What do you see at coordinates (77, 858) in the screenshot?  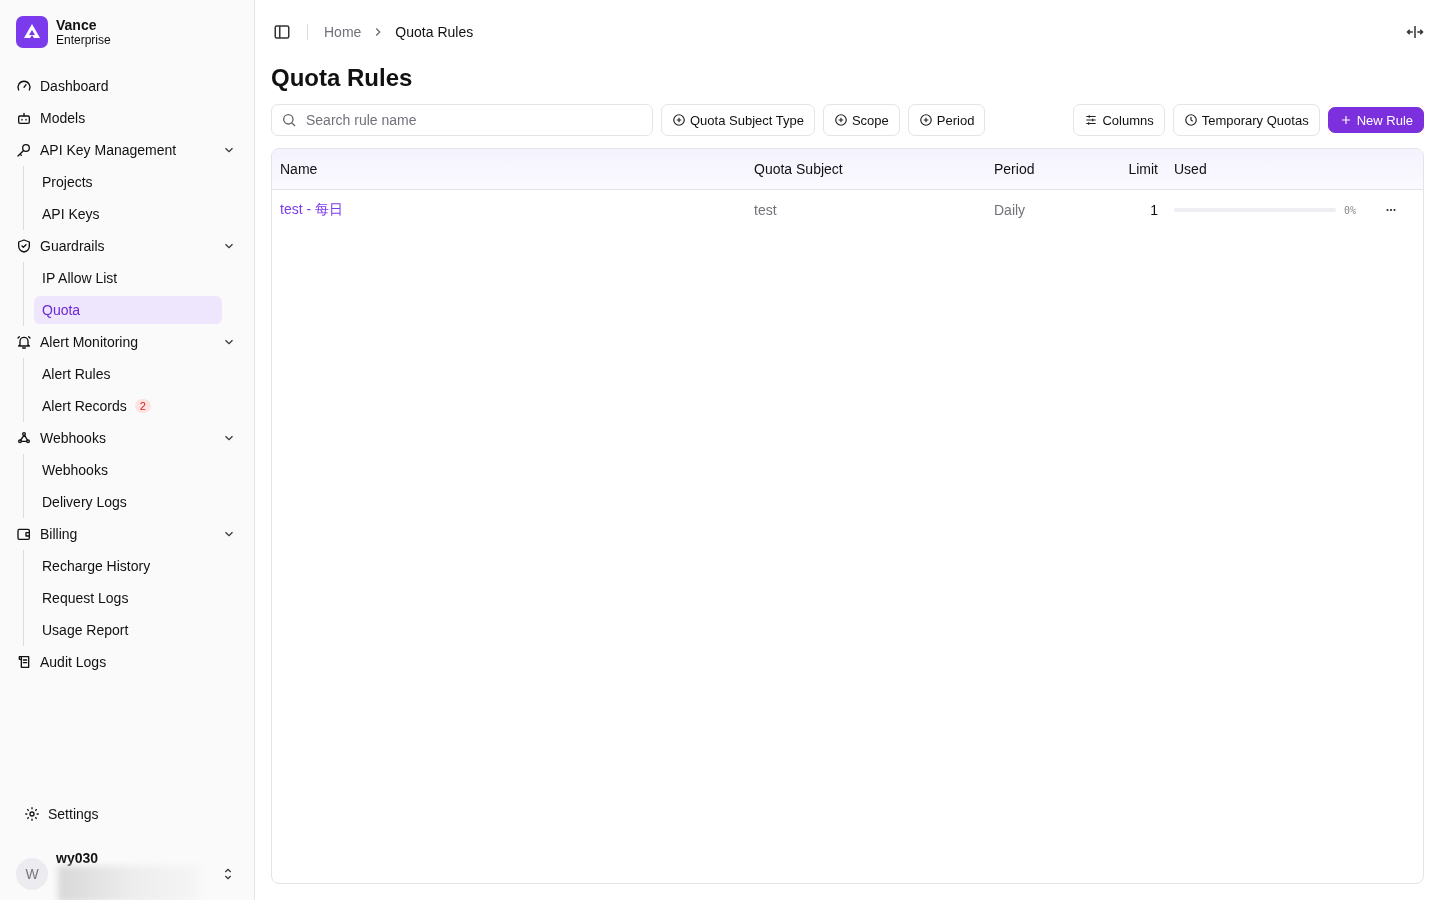 I see `user-name: wy030` at bounding box center [77, 858].